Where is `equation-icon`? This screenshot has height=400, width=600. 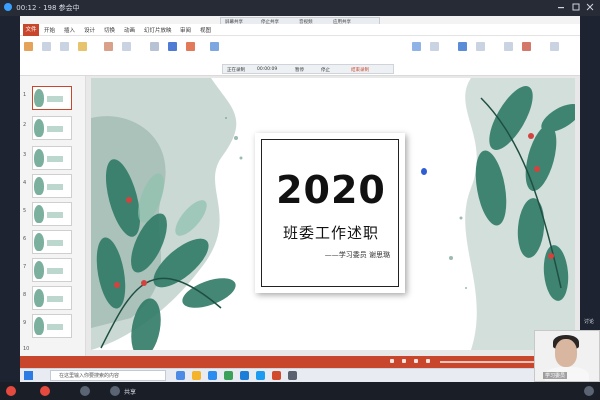
equation-icon is located at coordinates (462, 46).